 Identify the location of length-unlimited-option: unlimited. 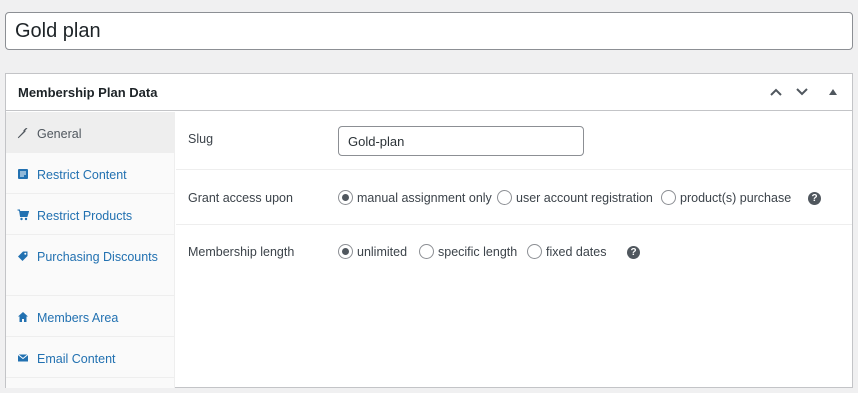
(372, 251).